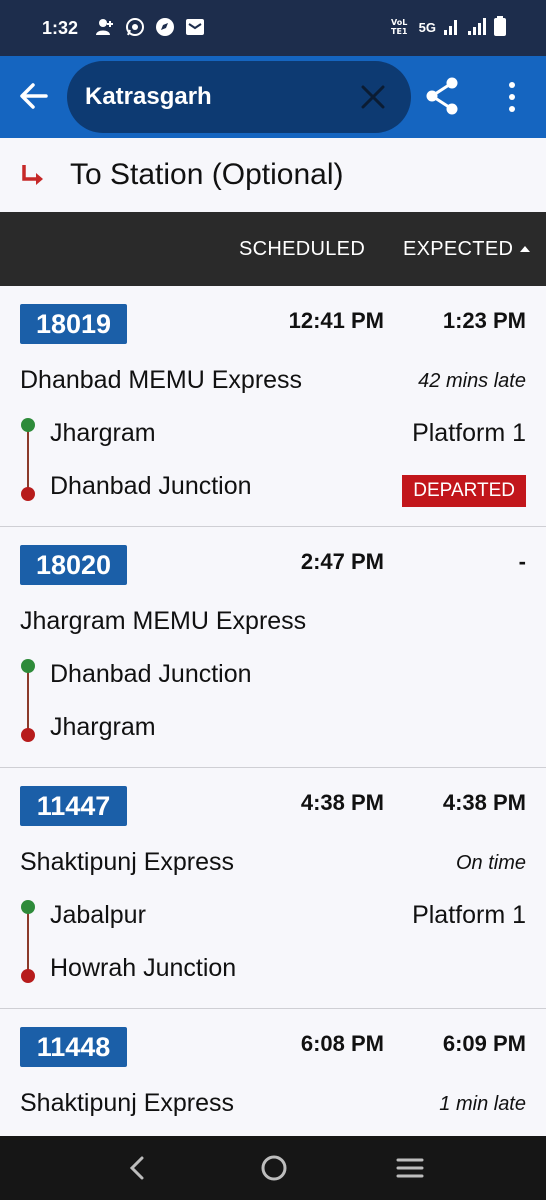  I want to click on back-button, so click(34, 96).